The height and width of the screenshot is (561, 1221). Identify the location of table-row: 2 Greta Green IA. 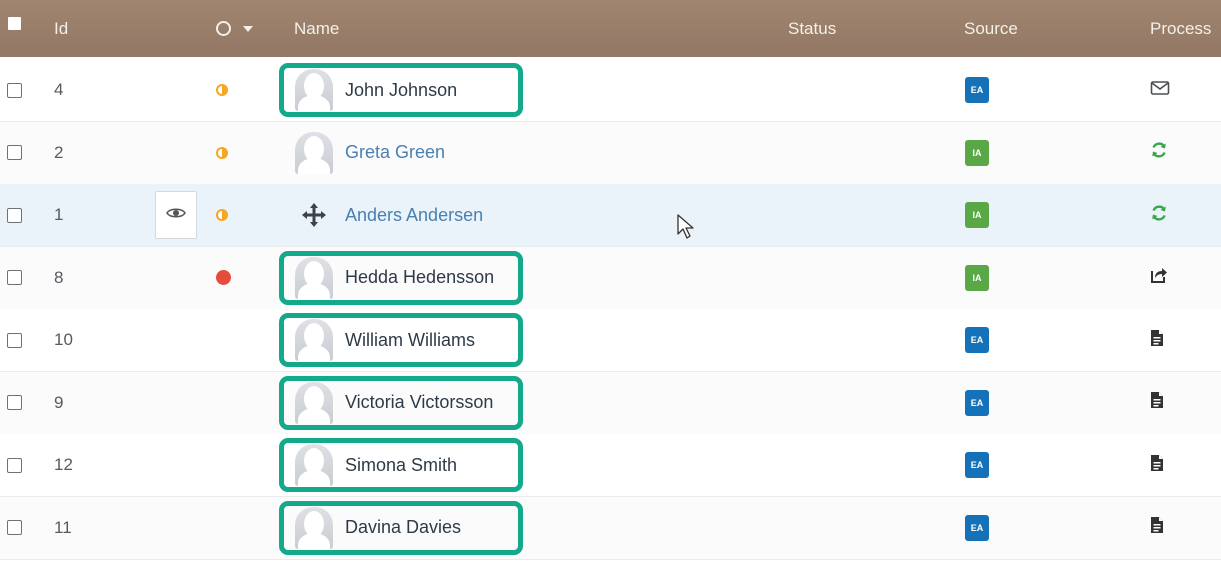
(610, 153).